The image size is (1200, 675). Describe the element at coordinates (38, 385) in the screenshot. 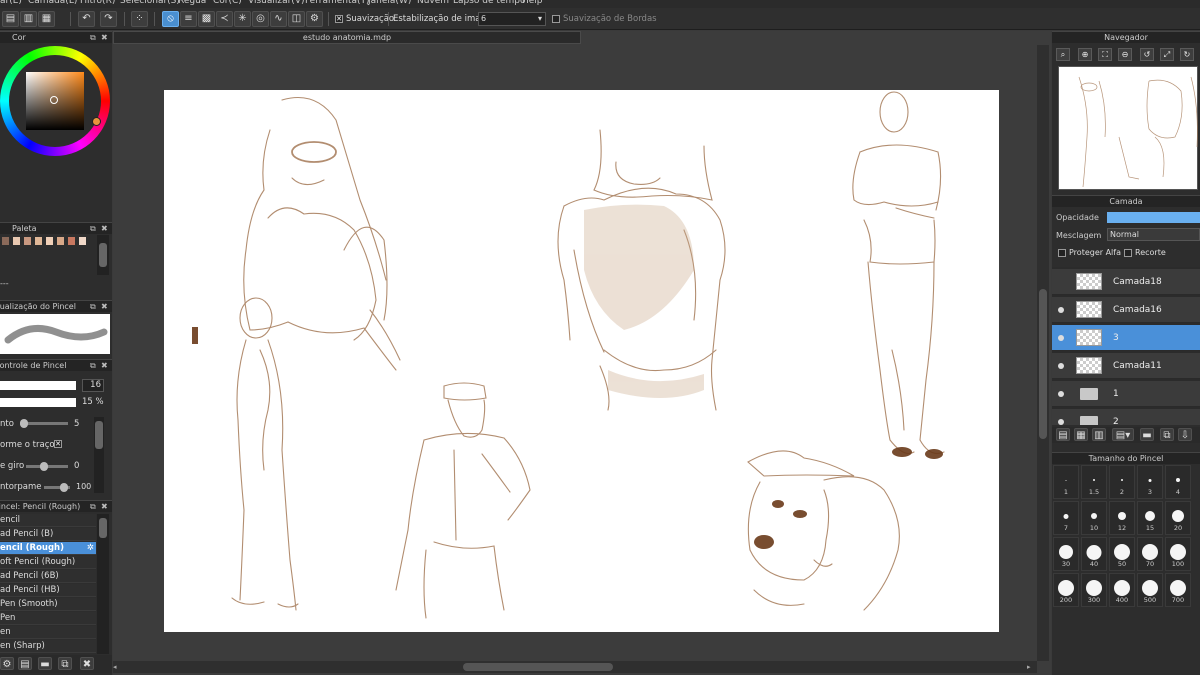

I see `brush-size-bar` at that location.